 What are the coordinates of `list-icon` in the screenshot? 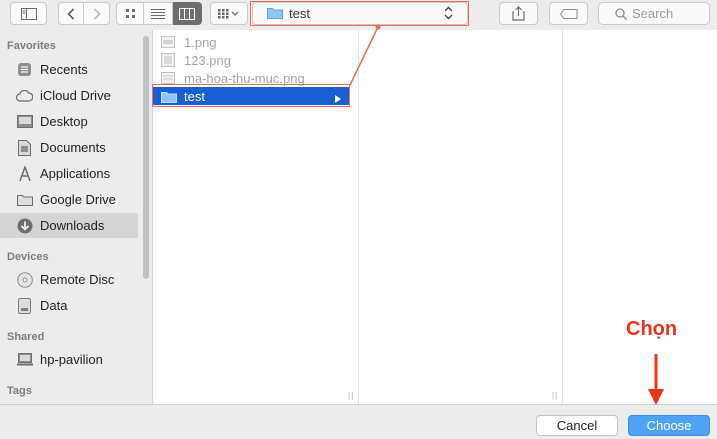 It's located at (158, 14).